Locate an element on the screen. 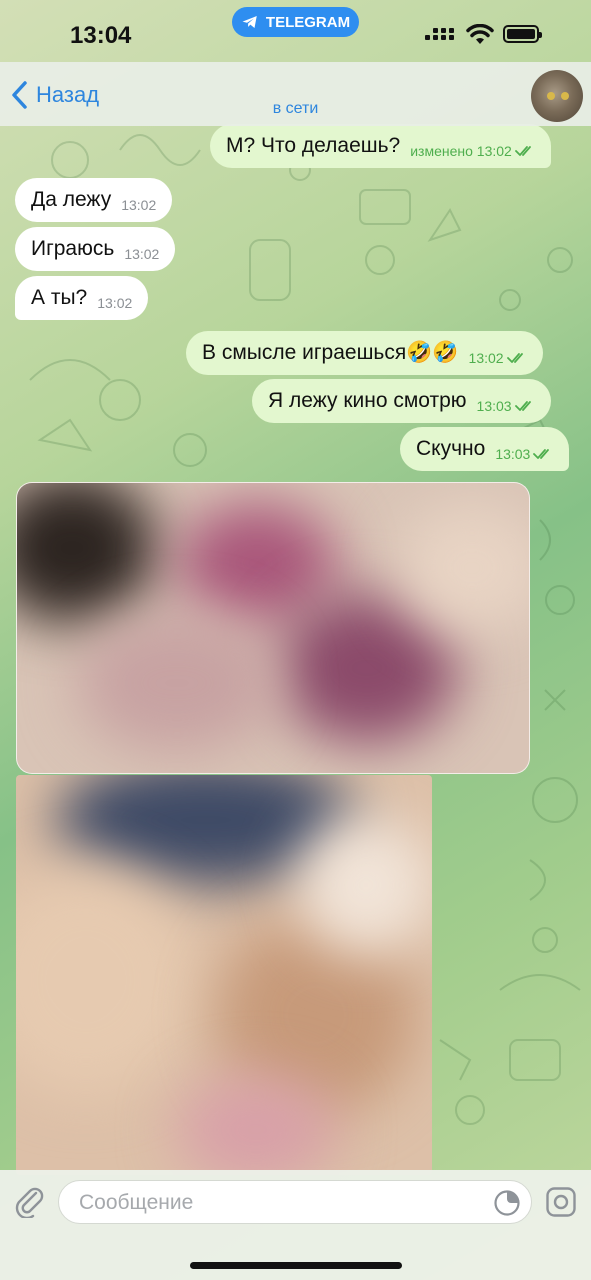 The height and width of the screenshot is (1280, 591). message-text: Я лежу кино смотрю is located at coordinates (367, 400).